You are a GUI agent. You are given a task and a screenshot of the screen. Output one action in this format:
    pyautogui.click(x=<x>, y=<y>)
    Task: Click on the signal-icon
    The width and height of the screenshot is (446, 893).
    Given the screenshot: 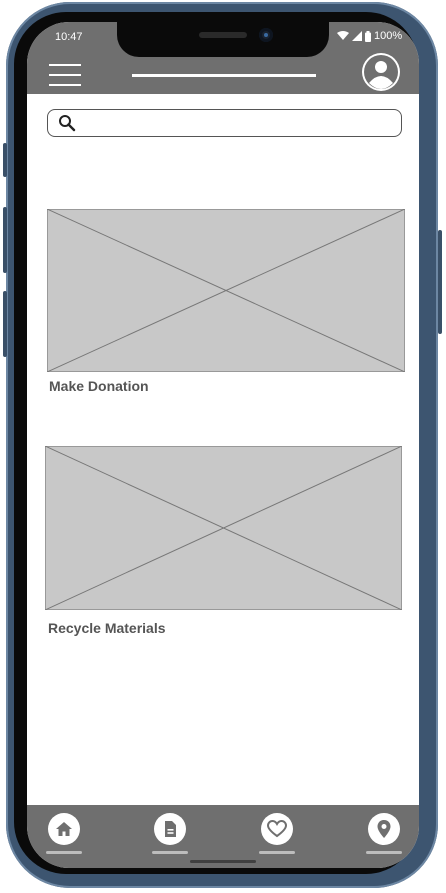 What is the action you would take?
    pyautogui.click(x=357, y=36)
    